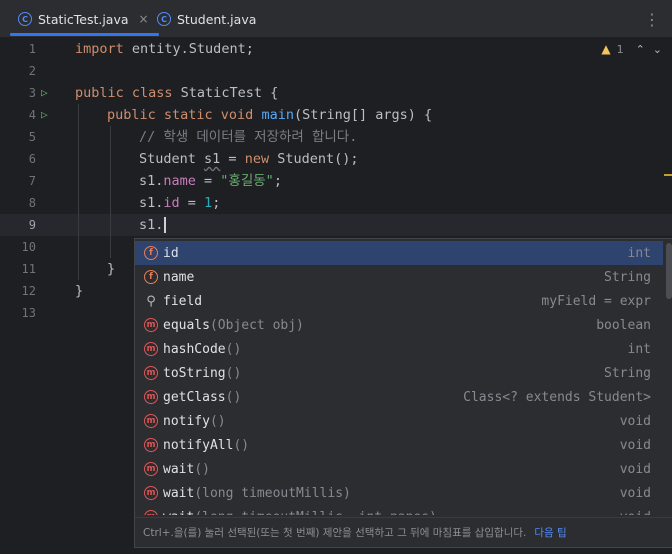 The image size is (672, 554). I want to click on field-ref: name, so click(179, 181).